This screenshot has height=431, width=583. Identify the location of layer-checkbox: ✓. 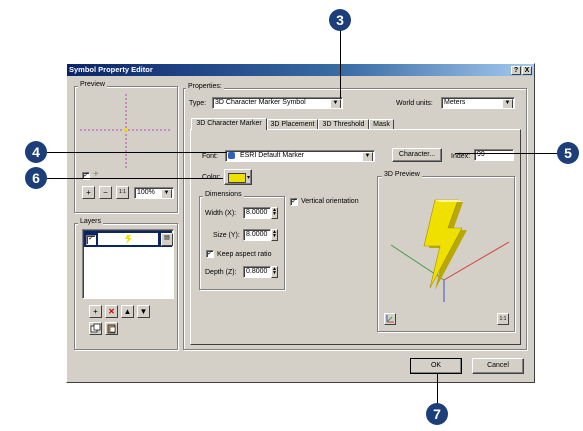
(91, 240).